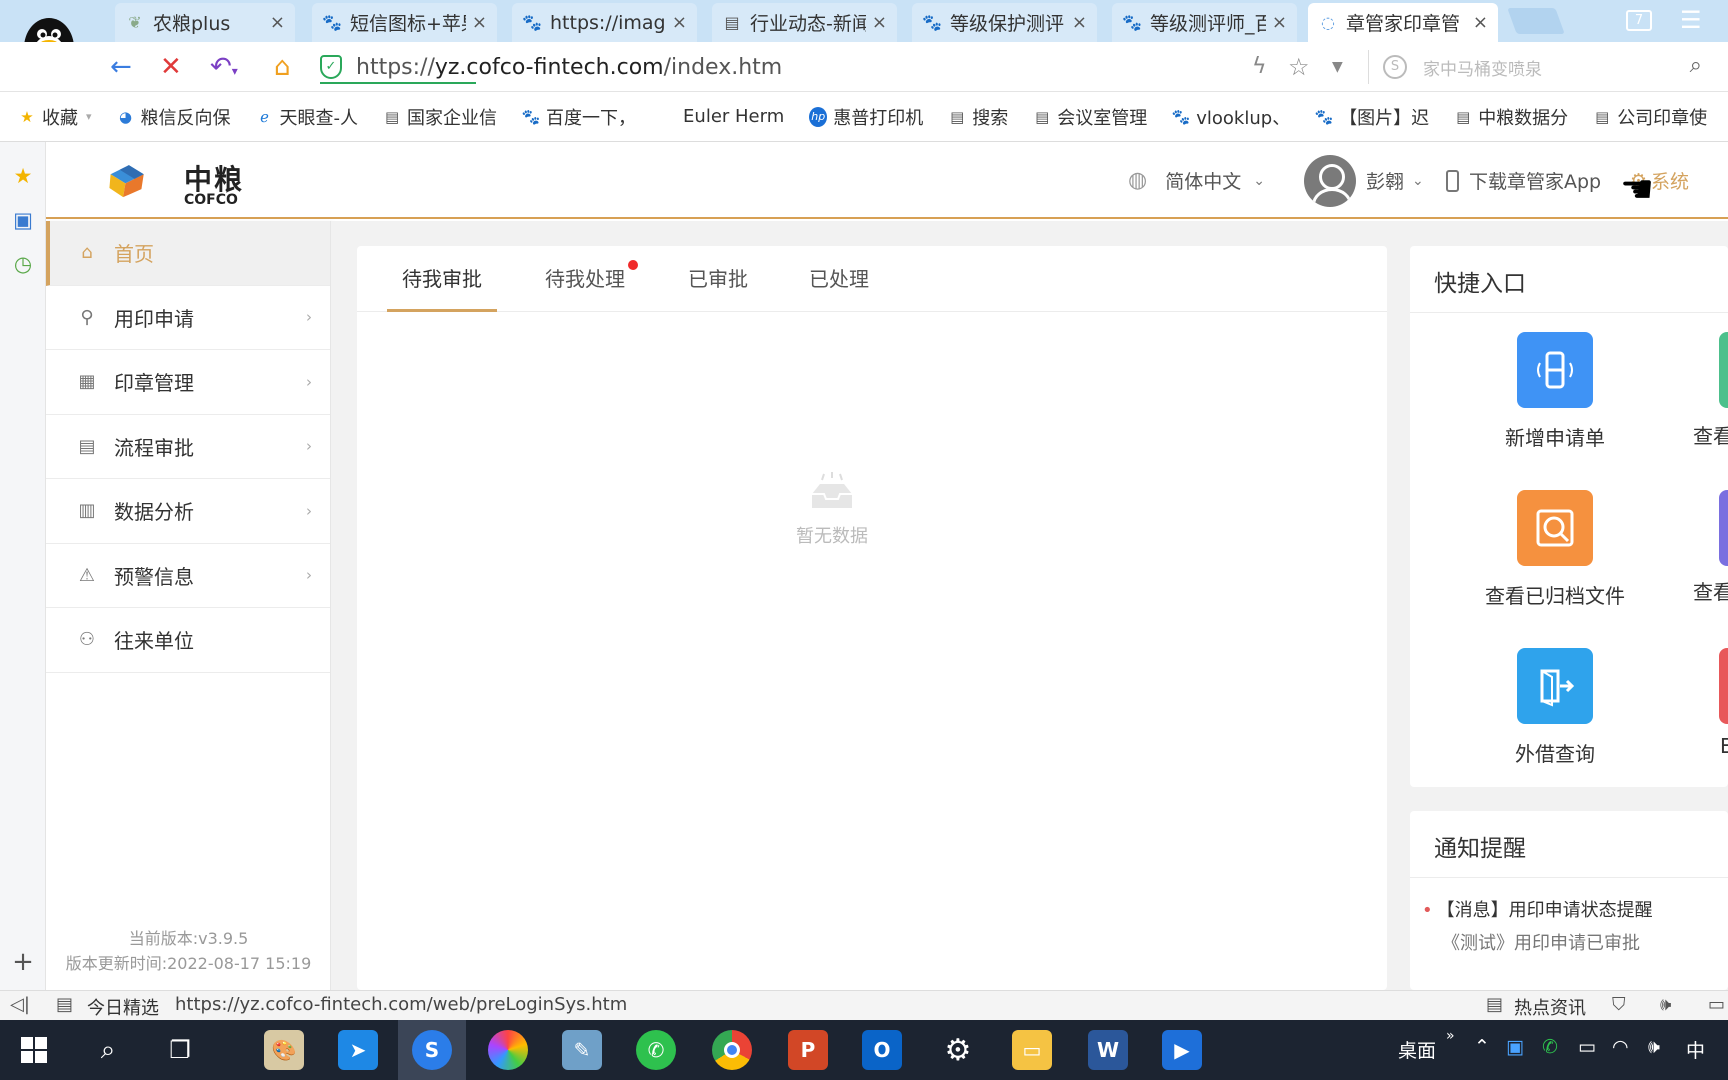  What do you see at coordinates (1537, 909) in the screenshot?
I see `notification-item: • 【消息】用印申请状态提醒` at bounding box center [1537, 909].